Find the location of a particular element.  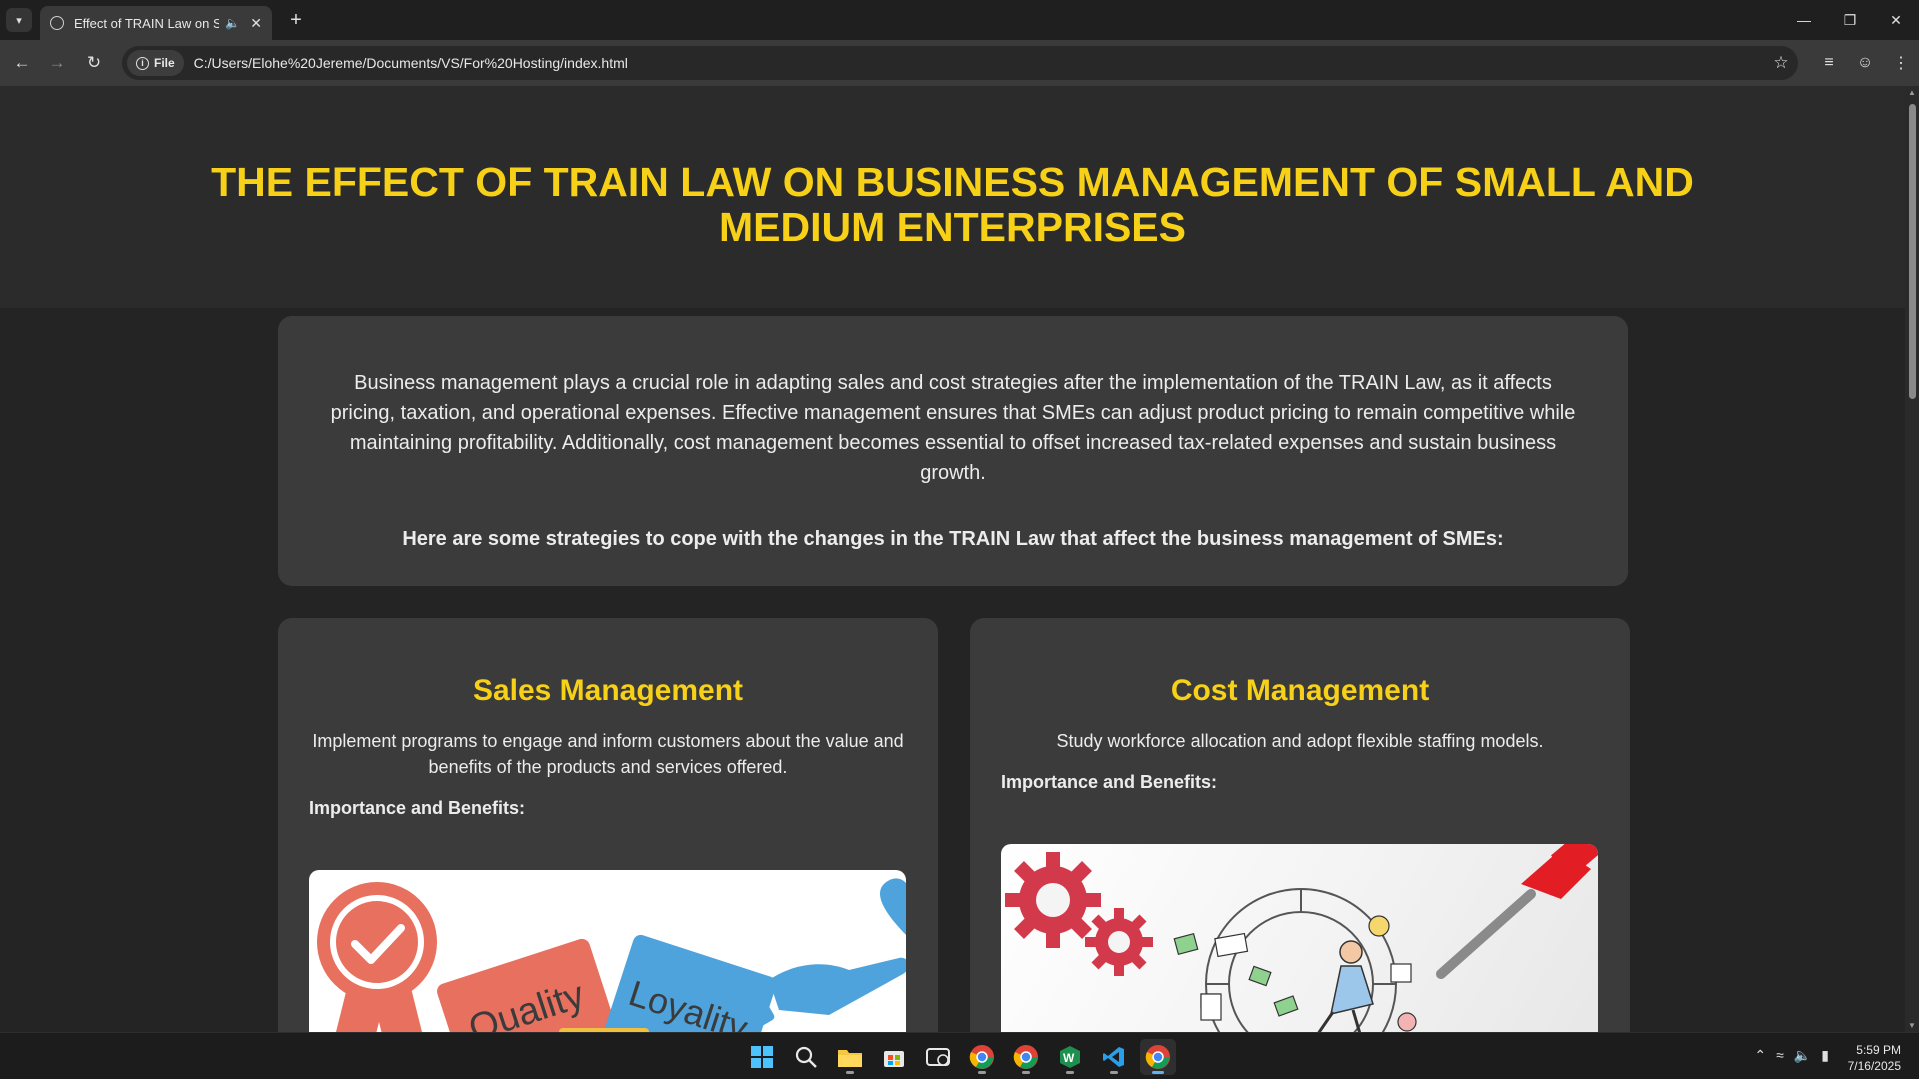

site-info-chip: i File is located at coordinates (155, 63).